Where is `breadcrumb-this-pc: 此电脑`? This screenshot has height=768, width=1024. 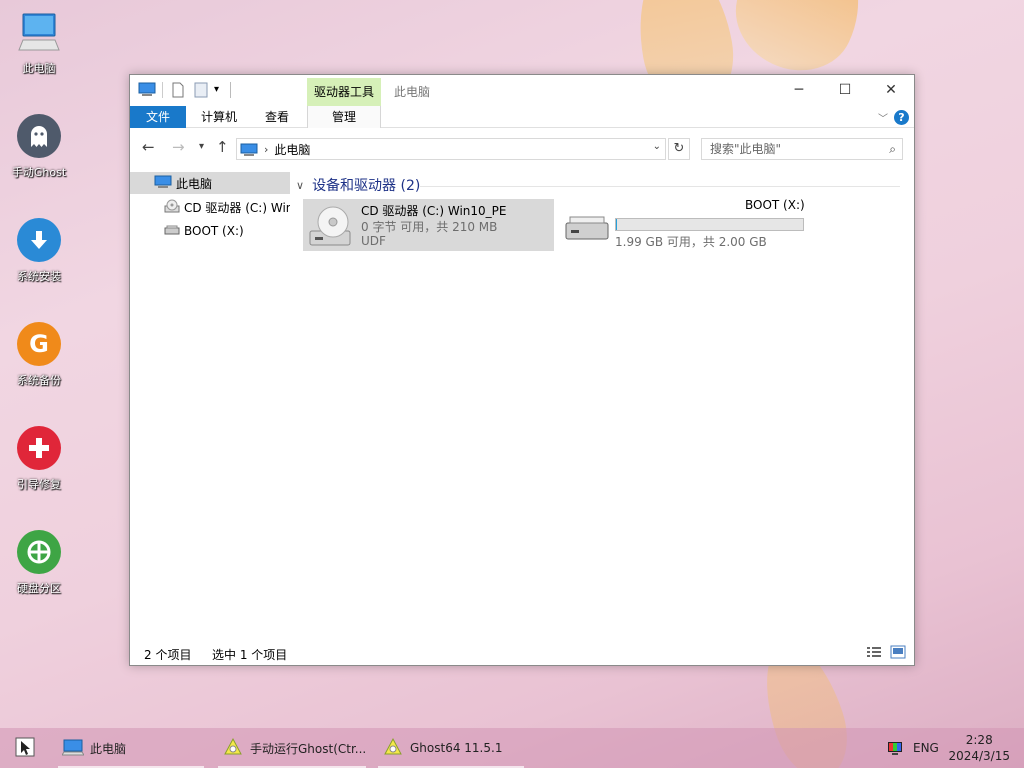
breadcrumb-this-pc: 此电脑 is located at coordinates (292, 149).